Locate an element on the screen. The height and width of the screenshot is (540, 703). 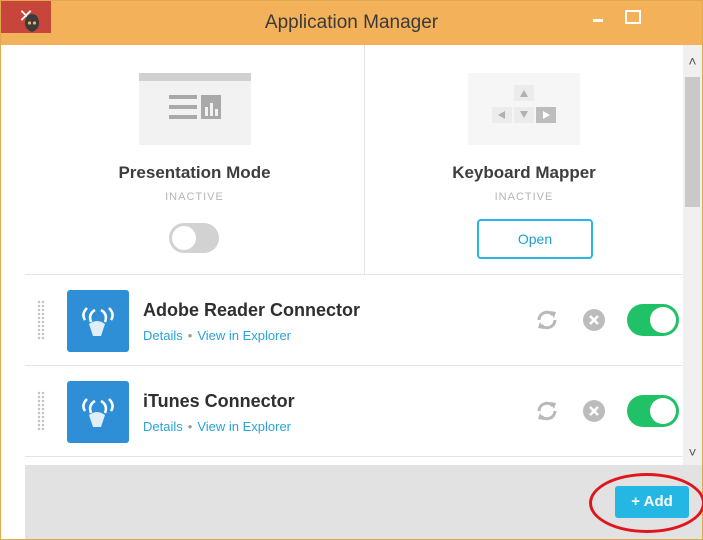
keyboard-mapper-status: INACTIVE is located at coordinates (524, 197).